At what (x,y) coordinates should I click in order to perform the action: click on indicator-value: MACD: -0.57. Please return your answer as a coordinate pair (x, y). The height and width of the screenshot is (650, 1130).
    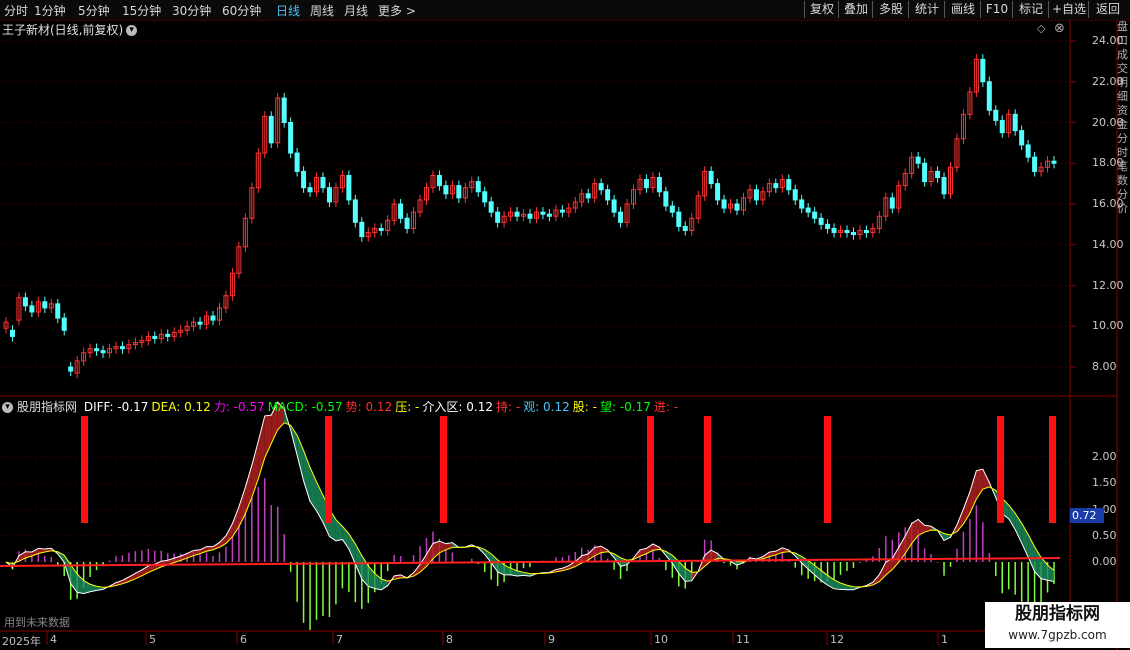
    Looking at the image, I should click on (305, 407).